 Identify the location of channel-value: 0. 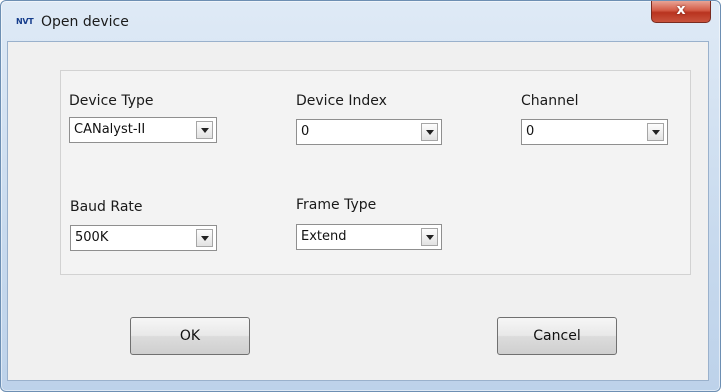
(530, 131).